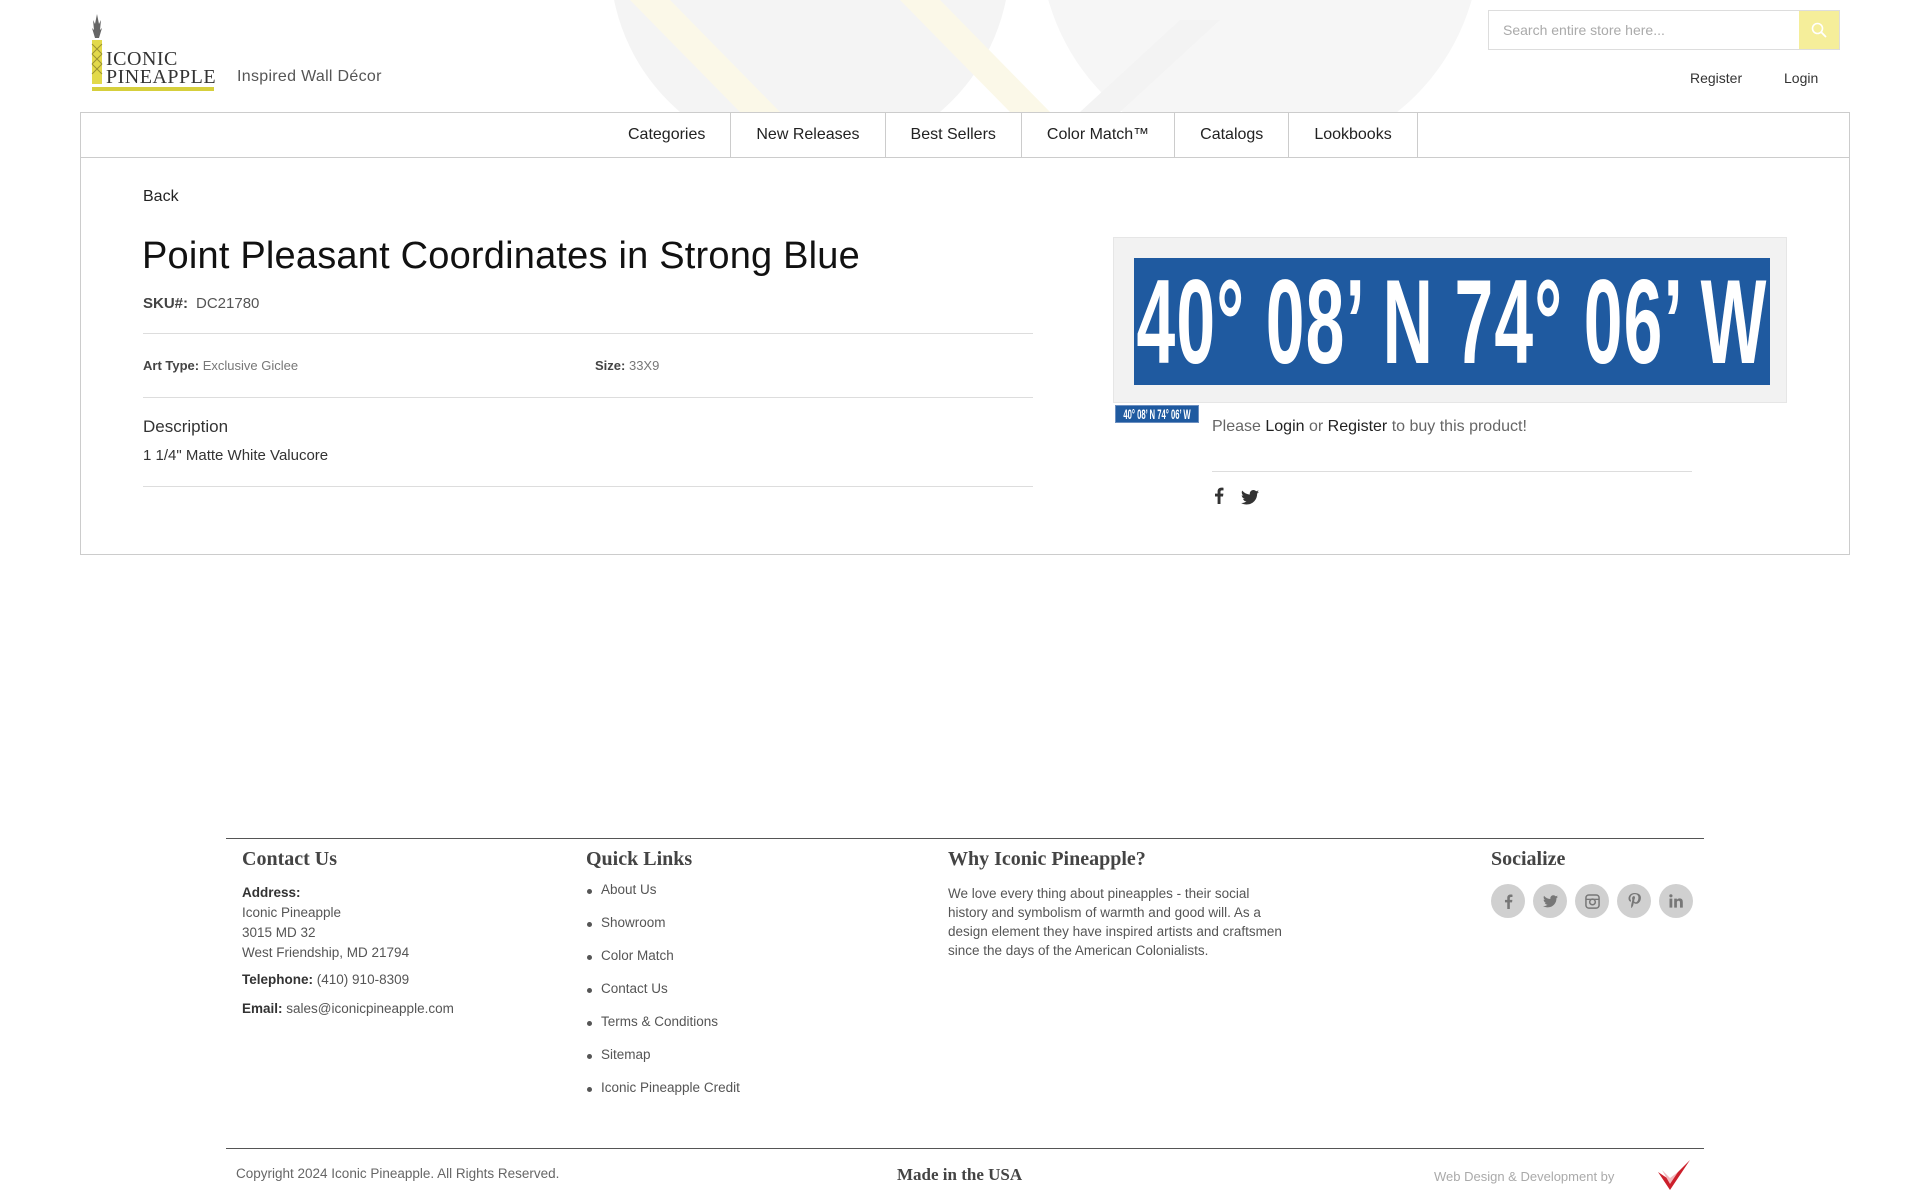 The height and width of the screenshot is (1200, 1920). I want to click on product-sku: SKU#: DC21780, so click(201, 303).